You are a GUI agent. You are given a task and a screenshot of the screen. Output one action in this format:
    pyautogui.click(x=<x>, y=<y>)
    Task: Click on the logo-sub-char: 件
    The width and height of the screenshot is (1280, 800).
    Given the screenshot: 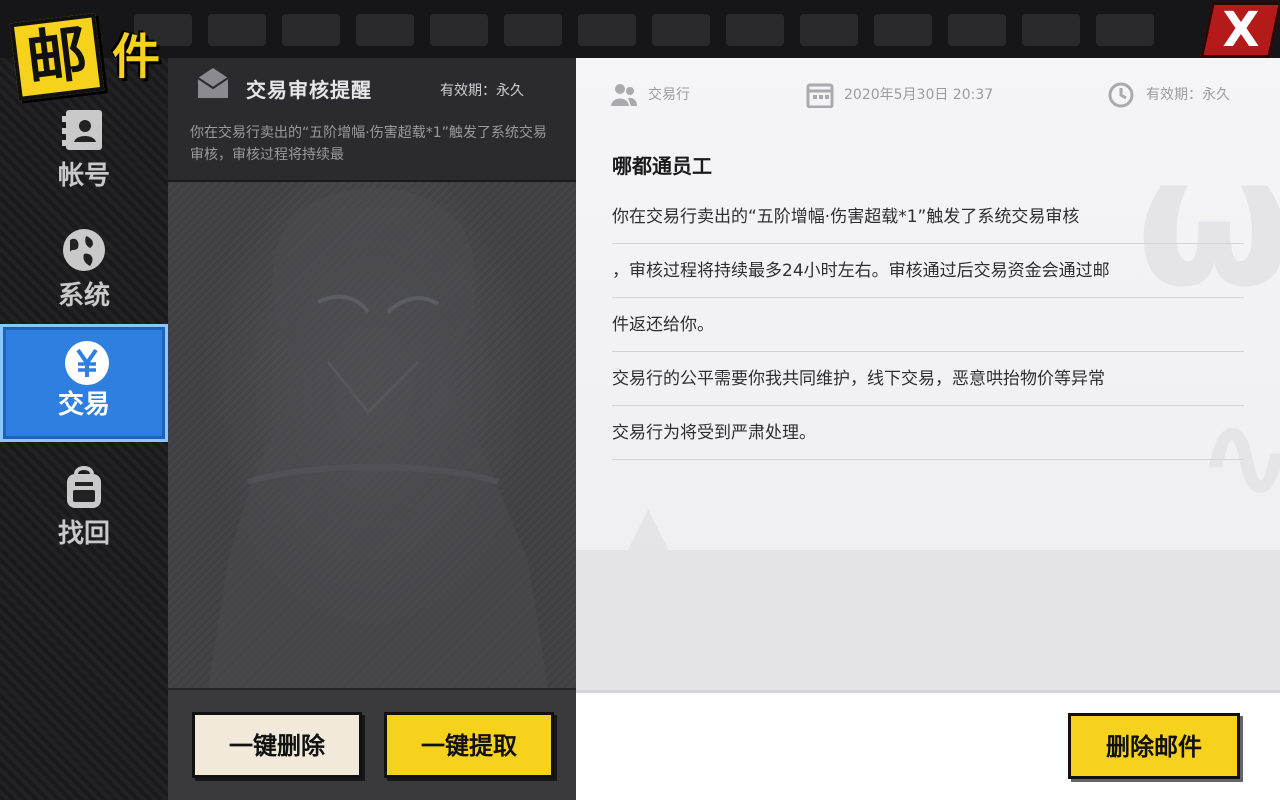 What is the action you would take?
    pyautogui.click(x=135, y=57)
    